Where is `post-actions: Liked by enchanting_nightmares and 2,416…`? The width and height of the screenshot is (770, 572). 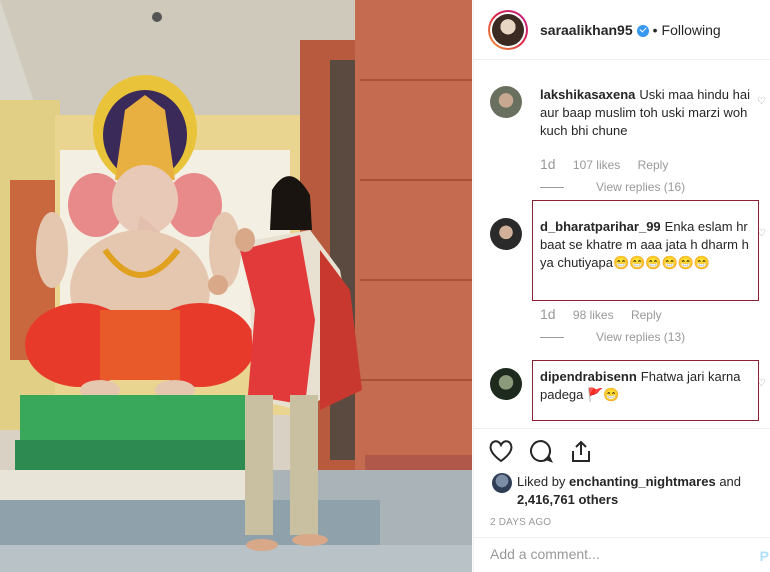 post-actions: Liked by enchanting_nightmares and 2,416… is located at coordinates (622, 500).